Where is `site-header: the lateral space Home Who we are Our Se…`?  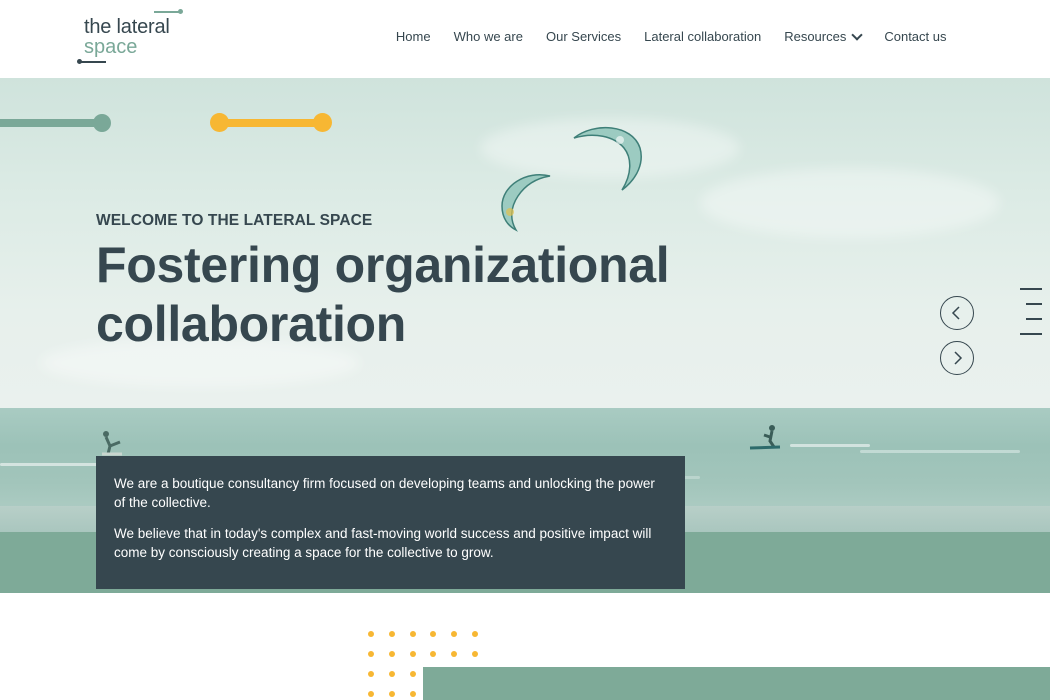
site-header: the lateral space Home Who we are Our Se… is located at coordinates (525, 39).